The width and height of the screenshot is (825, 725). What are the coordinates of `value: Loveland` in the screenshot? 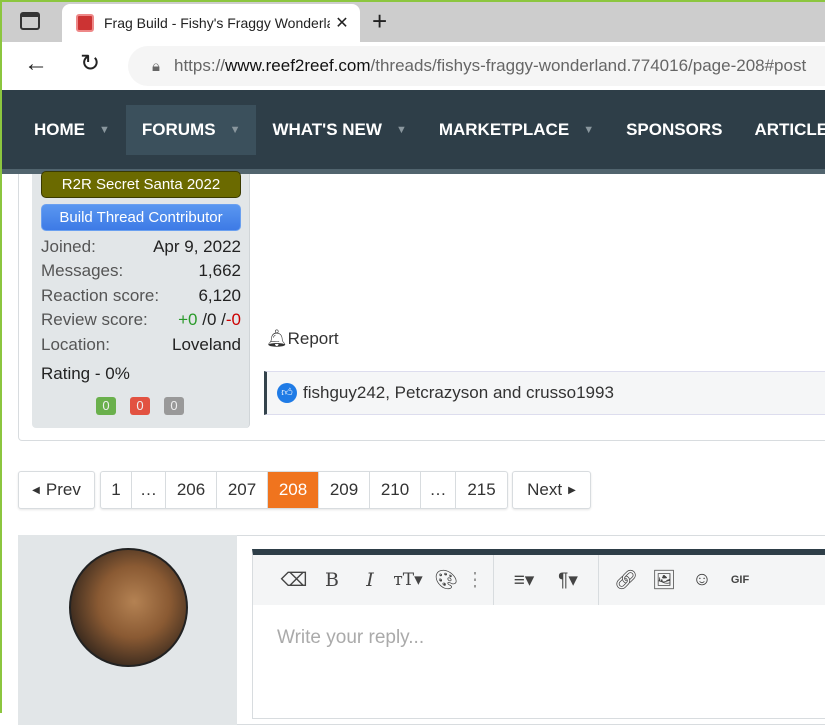 It's located at (206, 345).